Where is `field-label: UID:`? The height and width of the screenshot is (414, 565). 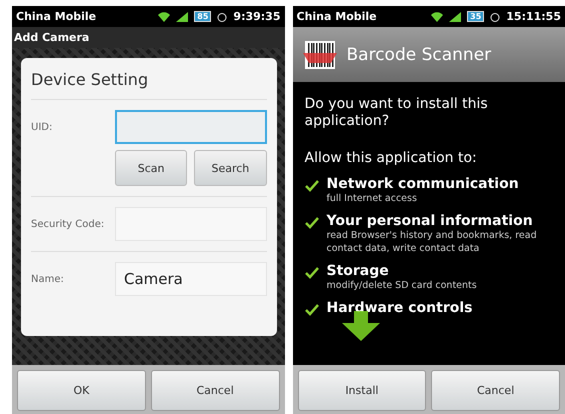 field-label: UID: is located at coordinates (42, 127).